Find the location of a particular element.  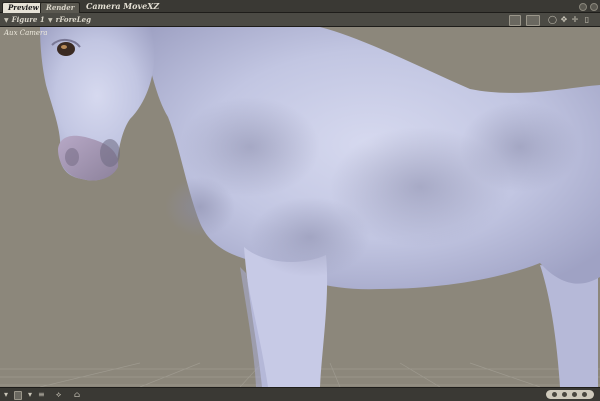

move-icon: ✥ is located at coordinates (564, 19).